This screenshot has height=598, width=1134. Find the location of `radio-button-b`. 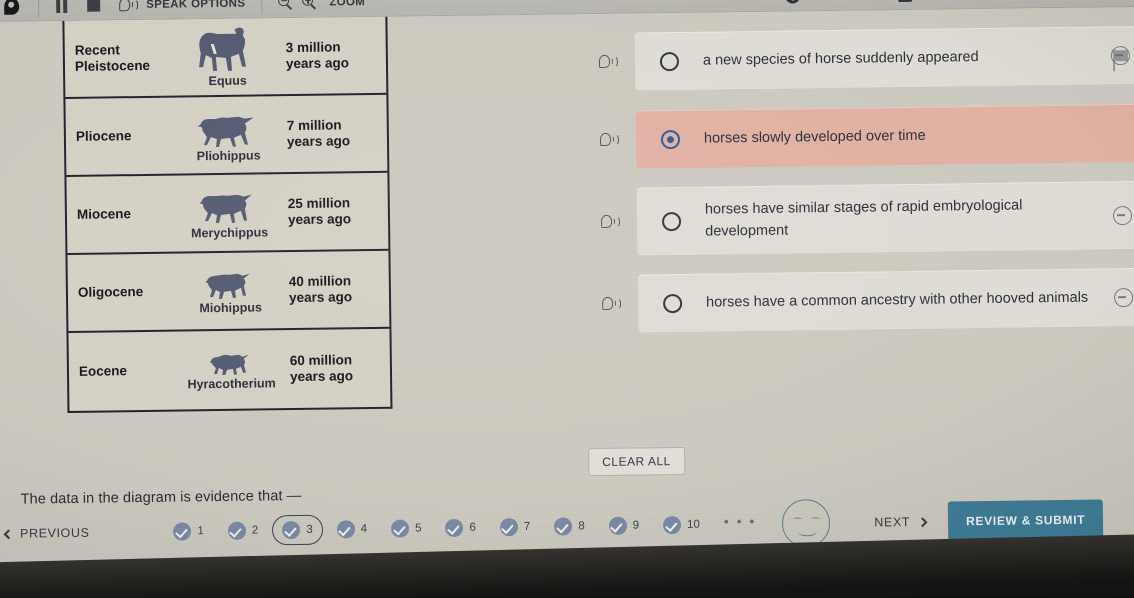

radio-button-b is located at coordinates (670, 139).